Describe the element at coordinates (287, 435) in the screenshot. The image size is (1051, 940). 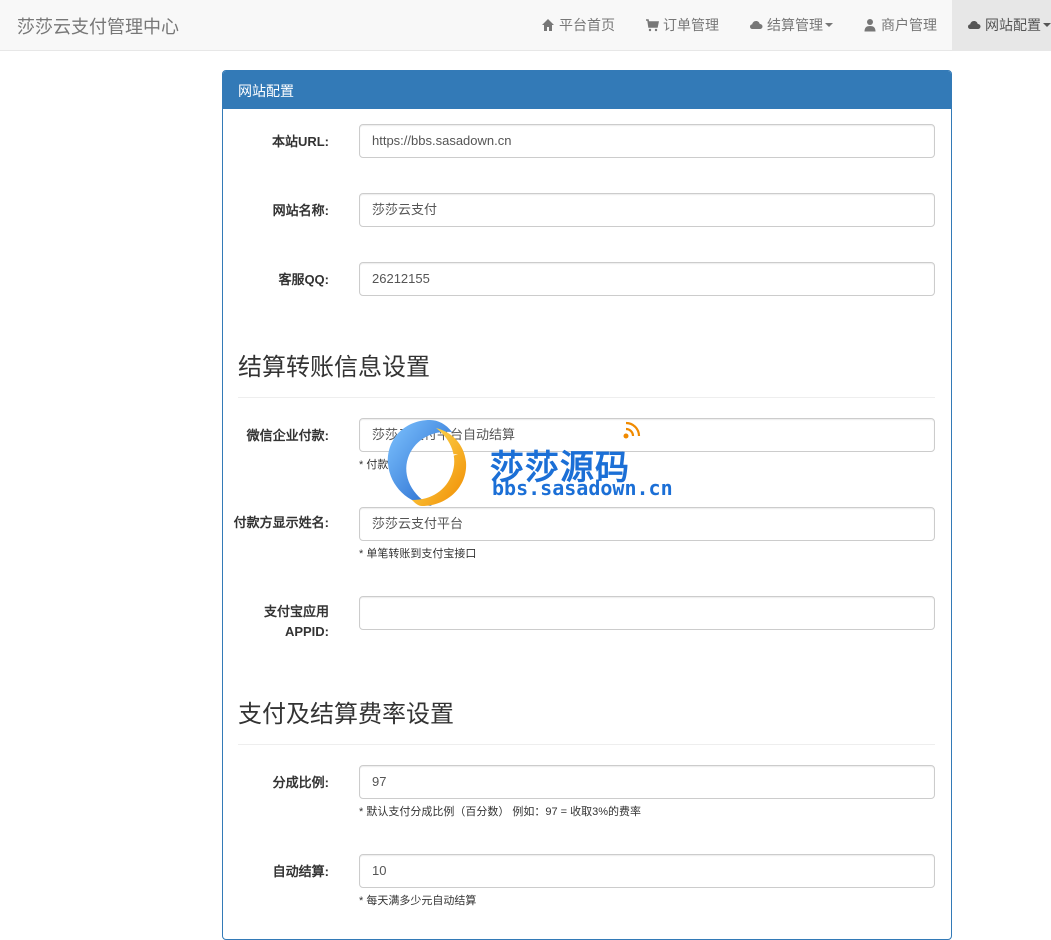
I see `field-label: 微信企业付款:` at that location.